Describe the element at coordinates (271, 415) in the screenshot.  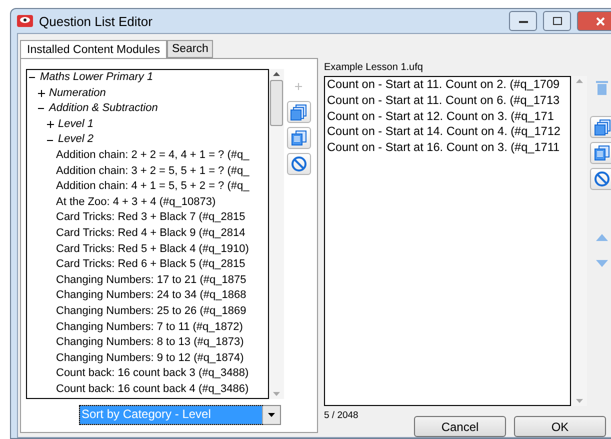
I see `caret-icon` at that location.